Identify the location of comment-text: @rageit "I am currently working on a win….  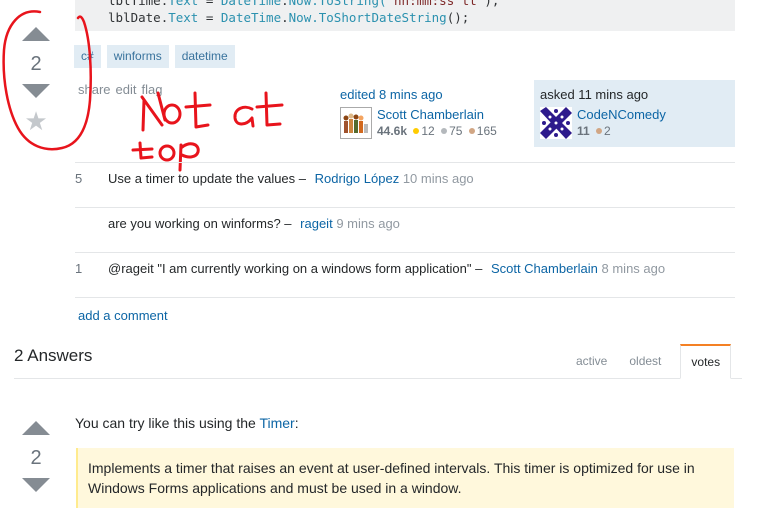
(295, 268).